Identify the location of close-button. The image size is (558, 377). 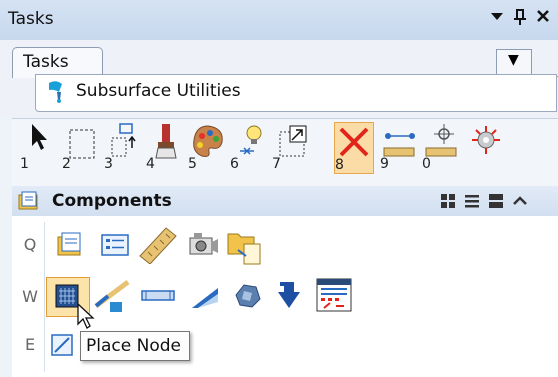
(543, 17).